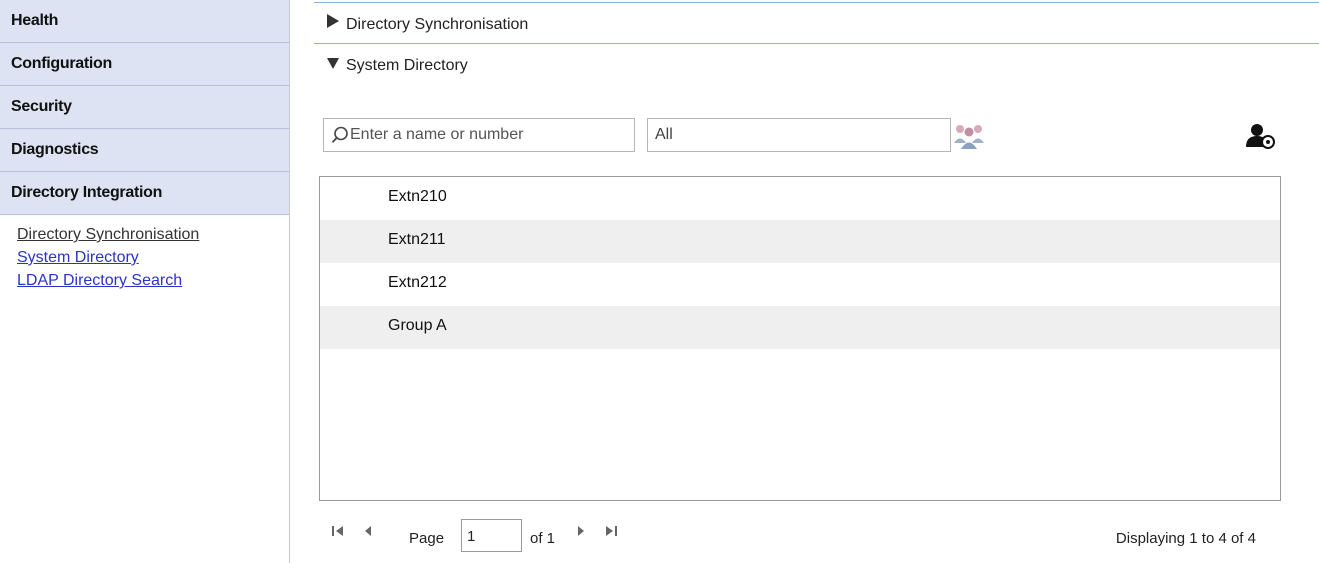 This screenshot has width=1319, height=563. I want to click on list-item: Extn210, so click(800, 198).